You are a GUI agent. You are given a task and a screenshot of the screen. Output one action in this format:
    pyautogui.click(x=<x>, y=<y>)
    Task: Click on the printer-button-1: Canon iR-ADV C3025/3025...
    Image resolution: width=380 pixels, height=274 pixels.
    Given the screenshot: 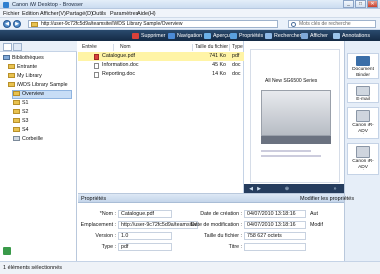 What is the action you would take?
    pyautogui.click(x=363, y=123)
    